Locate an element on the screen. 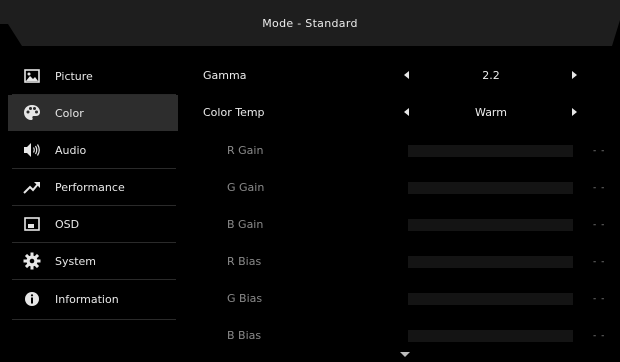  r-bias-slider is located at coordinates (490, 262).